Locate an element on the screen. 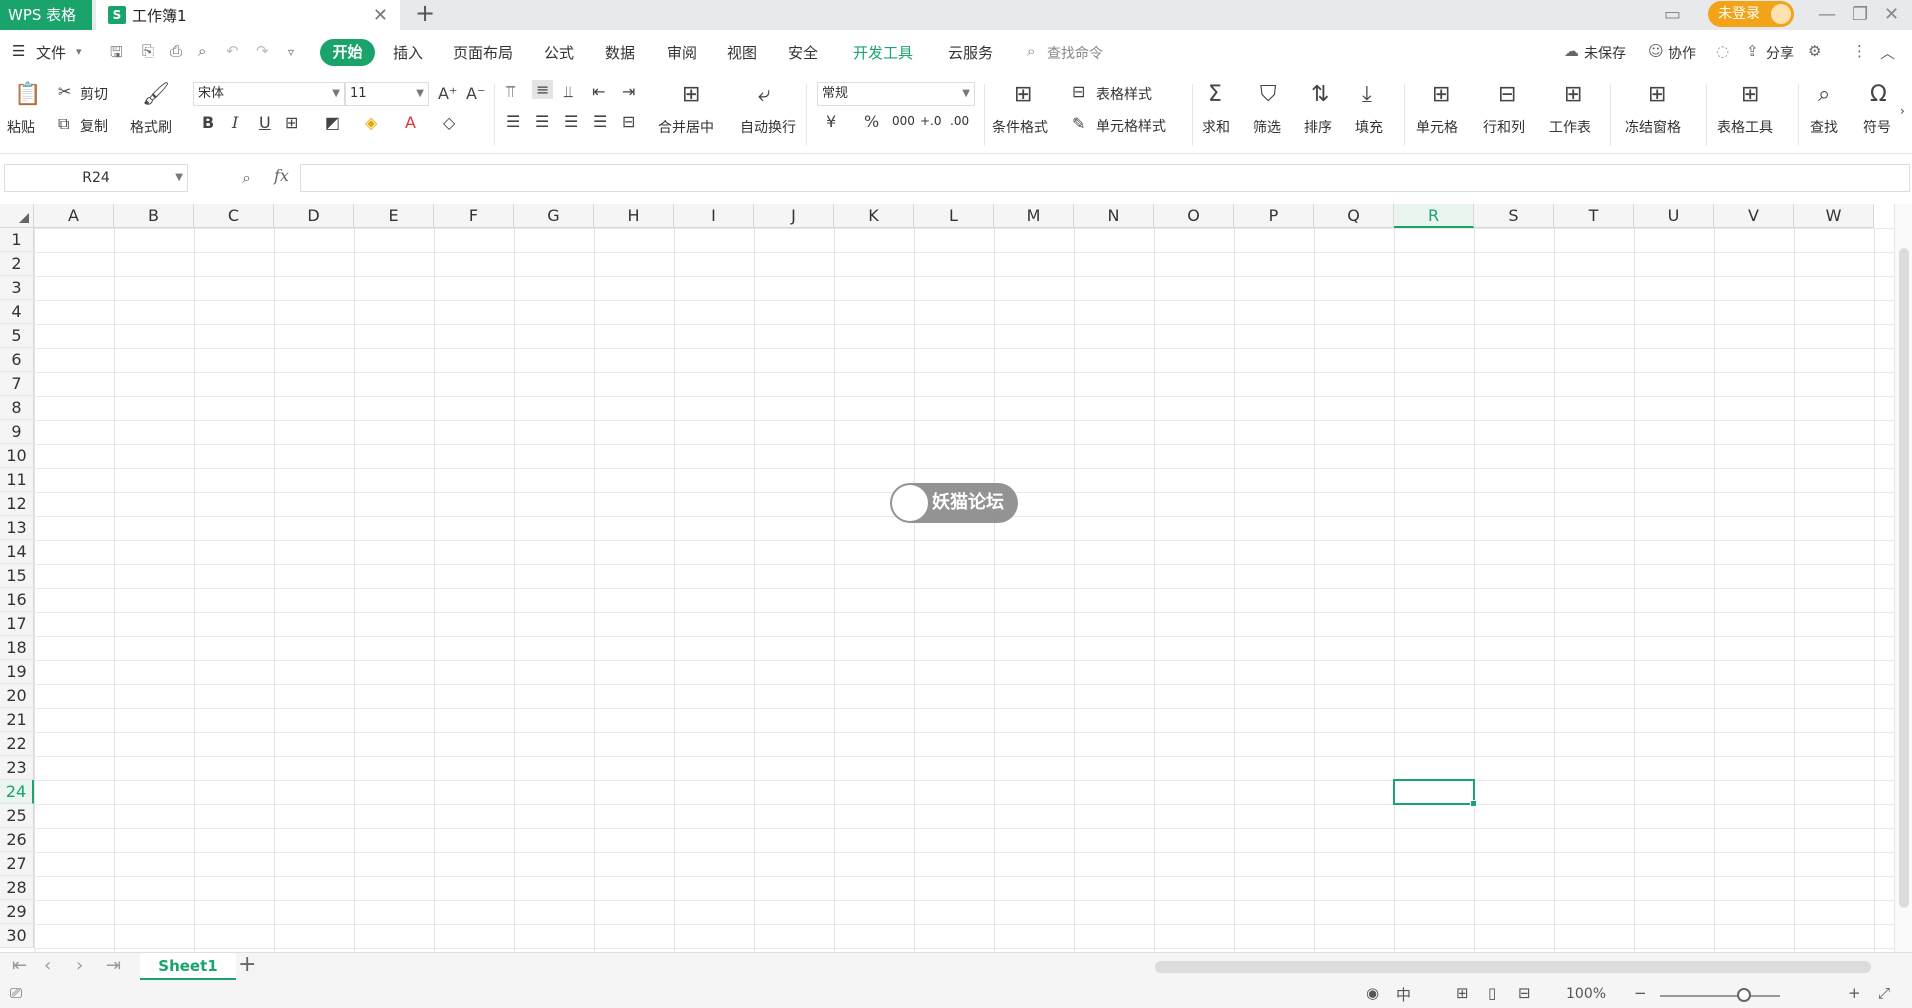  row-header: 13 is located at coordinates (17, 528).